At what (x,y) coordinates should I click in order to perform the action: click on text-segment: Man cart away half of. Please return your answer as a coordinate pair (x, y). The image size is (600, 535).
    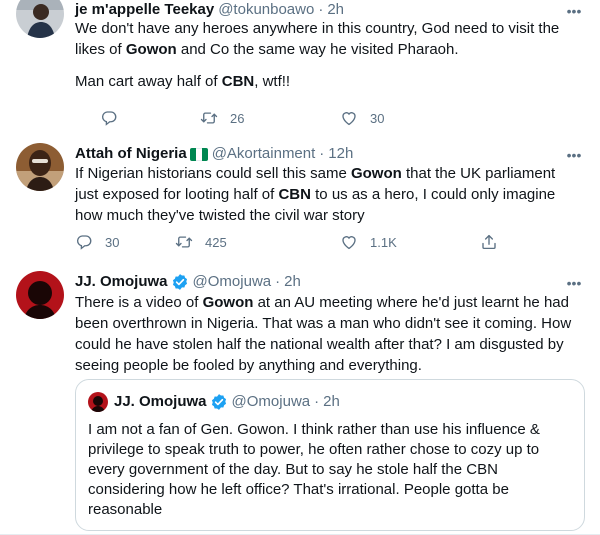
    Looking at the image, I should click on (148, 81).